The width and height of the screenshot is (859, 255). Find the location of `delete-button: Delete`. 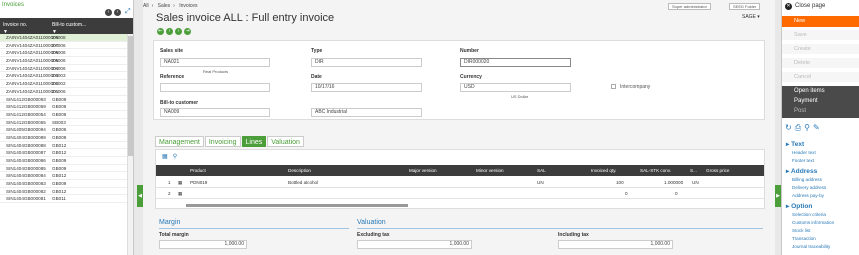

delete-button: Delete is located at coordinates (820, 63).